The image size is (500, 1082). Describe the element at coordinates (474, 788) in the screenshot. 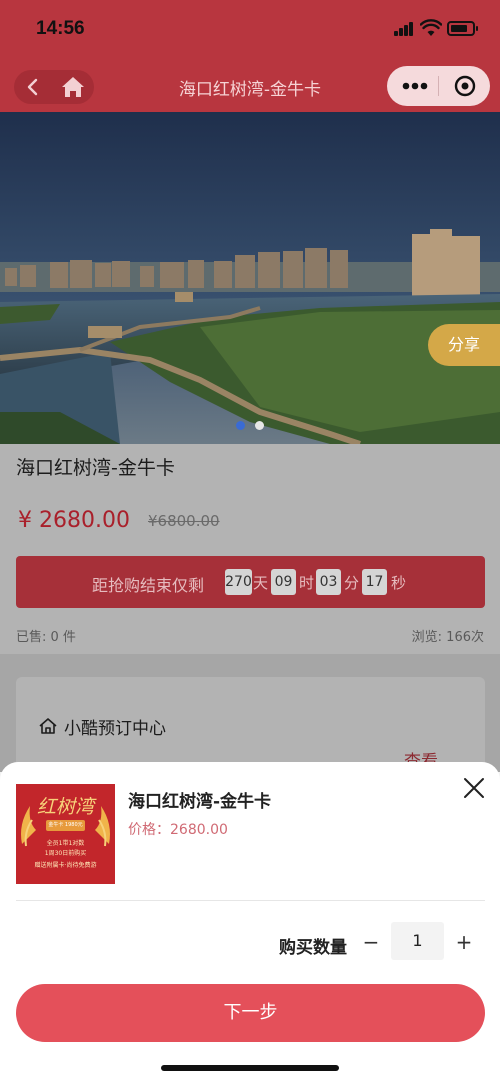

I see `close-icon` at that location.